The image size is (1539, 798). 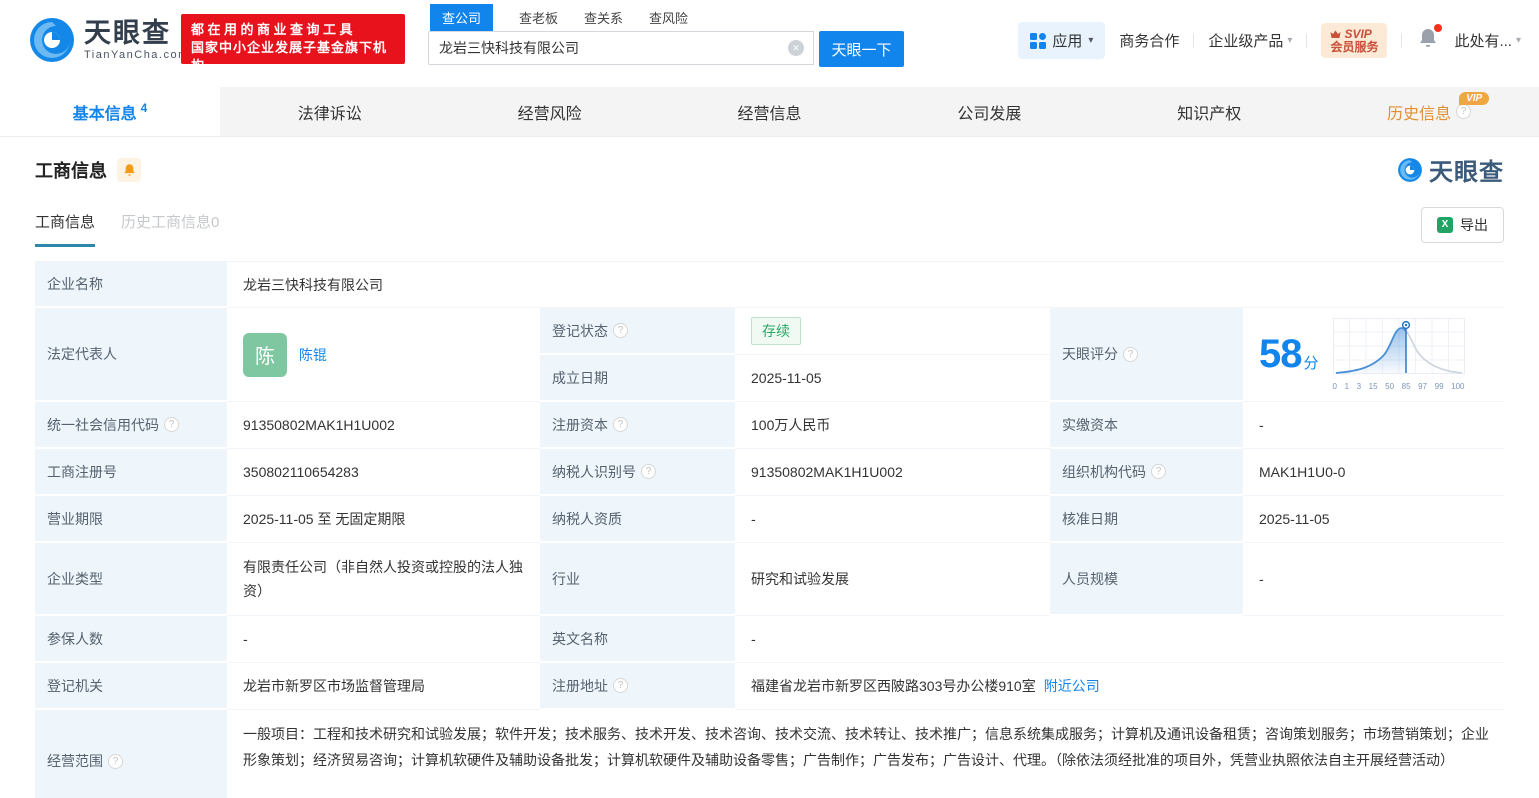 I want to click on field-taxpayer-qual-label: 纳税人资质, so click(x=637, y=519).